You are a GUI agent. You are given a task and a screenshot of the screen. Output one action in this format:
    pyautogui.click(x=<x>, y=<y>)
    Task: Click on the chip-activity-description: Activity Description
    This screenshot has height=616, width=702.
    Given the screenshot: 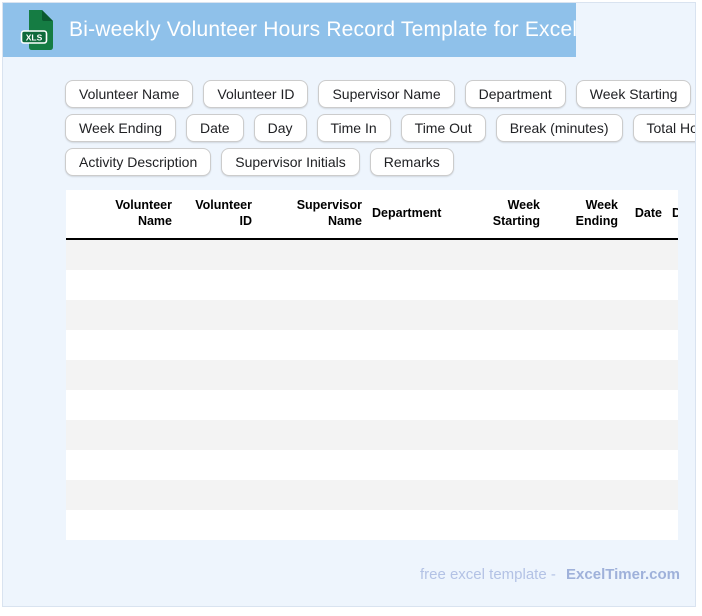 What is the action you would take?
    pyautogui.click(x=138, y=162)
    